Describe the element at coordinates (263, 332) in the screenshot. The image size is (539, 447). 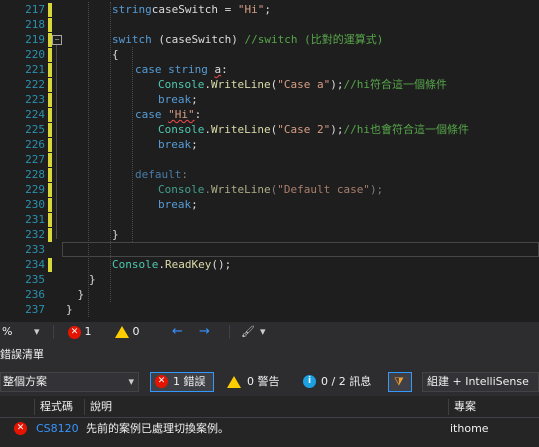
I see `cleanup-dropdown-icon: ▾` at that location.